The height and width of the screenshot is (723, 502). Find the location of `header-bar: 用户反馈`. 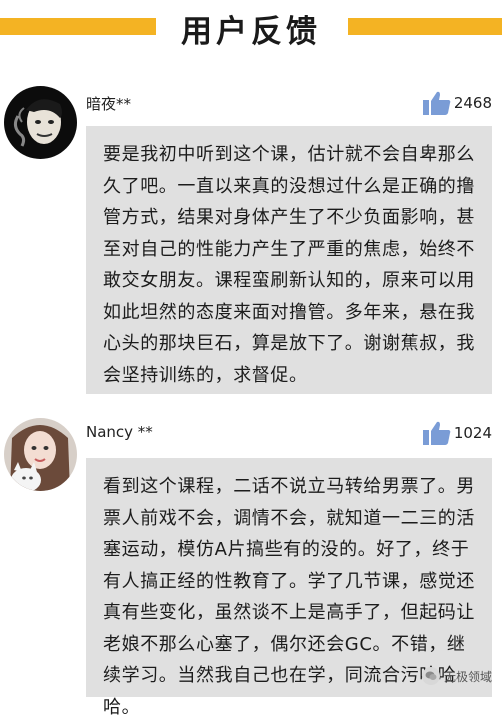

header-bar: 用户反馈 is located at coordinates (251, 28).